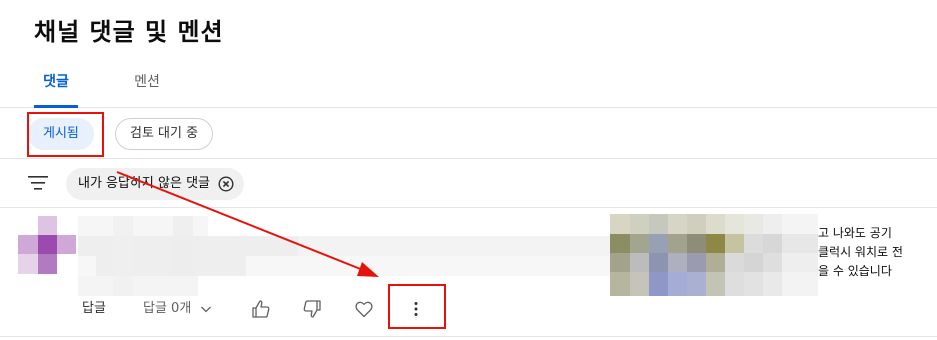 The height and width of the screenshot is (340, 937). What do you see at coordinates (226, 184) in the screenshot?
I see `close-circle-icon` at bounding box center [226, 184].